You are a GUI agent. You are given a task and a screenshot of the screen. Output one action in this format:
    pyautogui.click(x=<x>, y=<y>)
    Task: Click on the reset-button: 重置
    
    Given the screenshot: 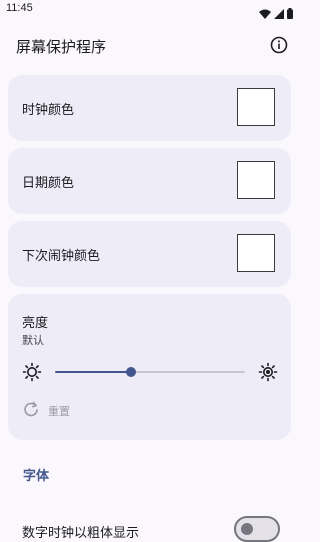 What is the action you would take?
    pyautogui.click(x=46, y=411)
    